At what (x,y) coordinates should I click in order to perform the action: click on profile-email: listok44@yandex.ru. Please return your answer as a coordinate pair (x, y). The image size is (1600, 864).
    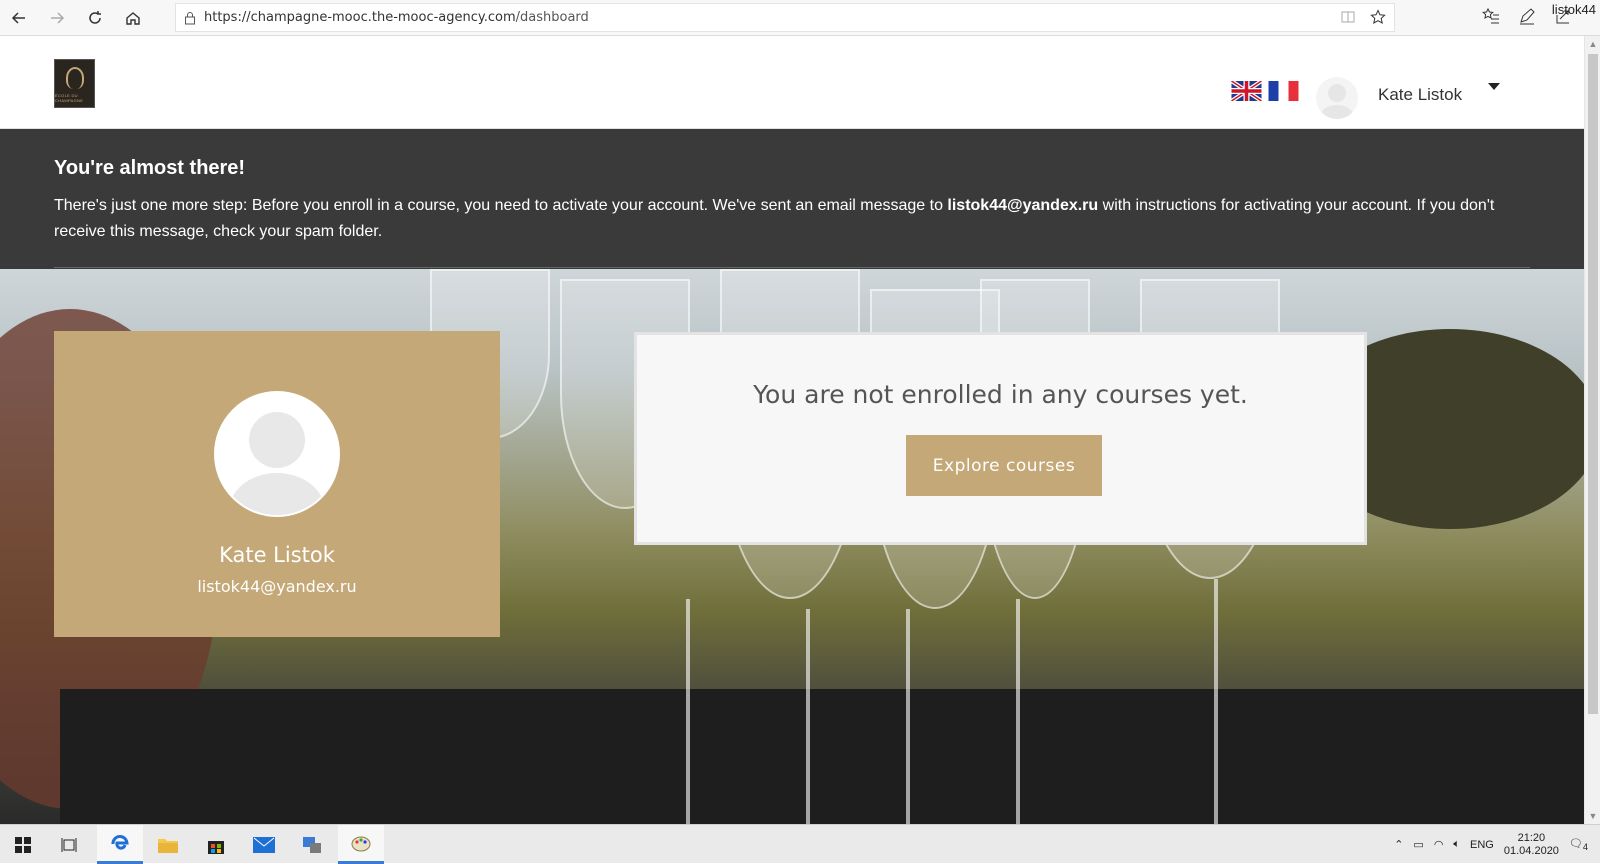
    Looking at the image, I should click on (277, 586).